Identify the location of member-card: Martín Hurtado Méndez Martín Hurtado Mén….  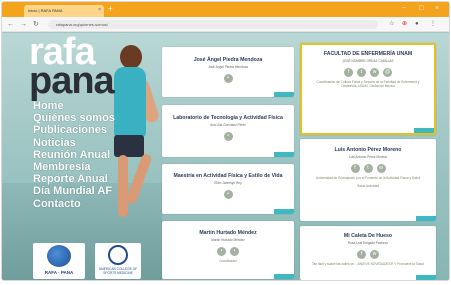
(228, 250).